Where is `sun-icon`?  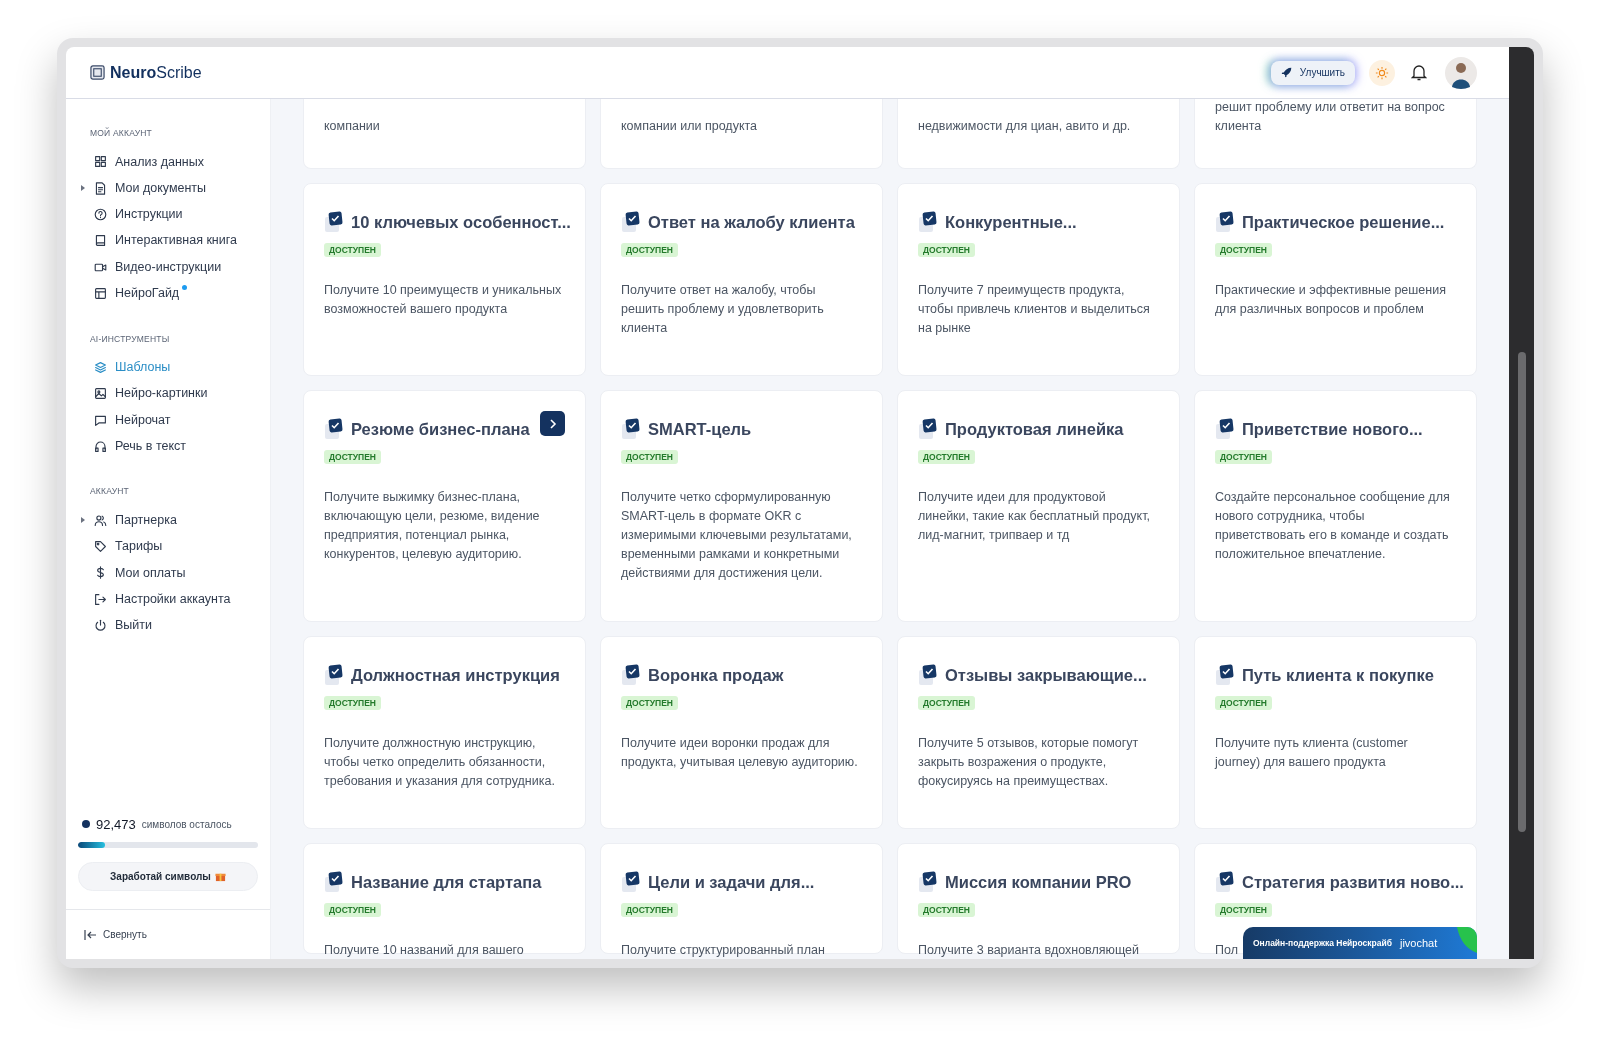
sun-icon is located at coordinates (1382, 72).